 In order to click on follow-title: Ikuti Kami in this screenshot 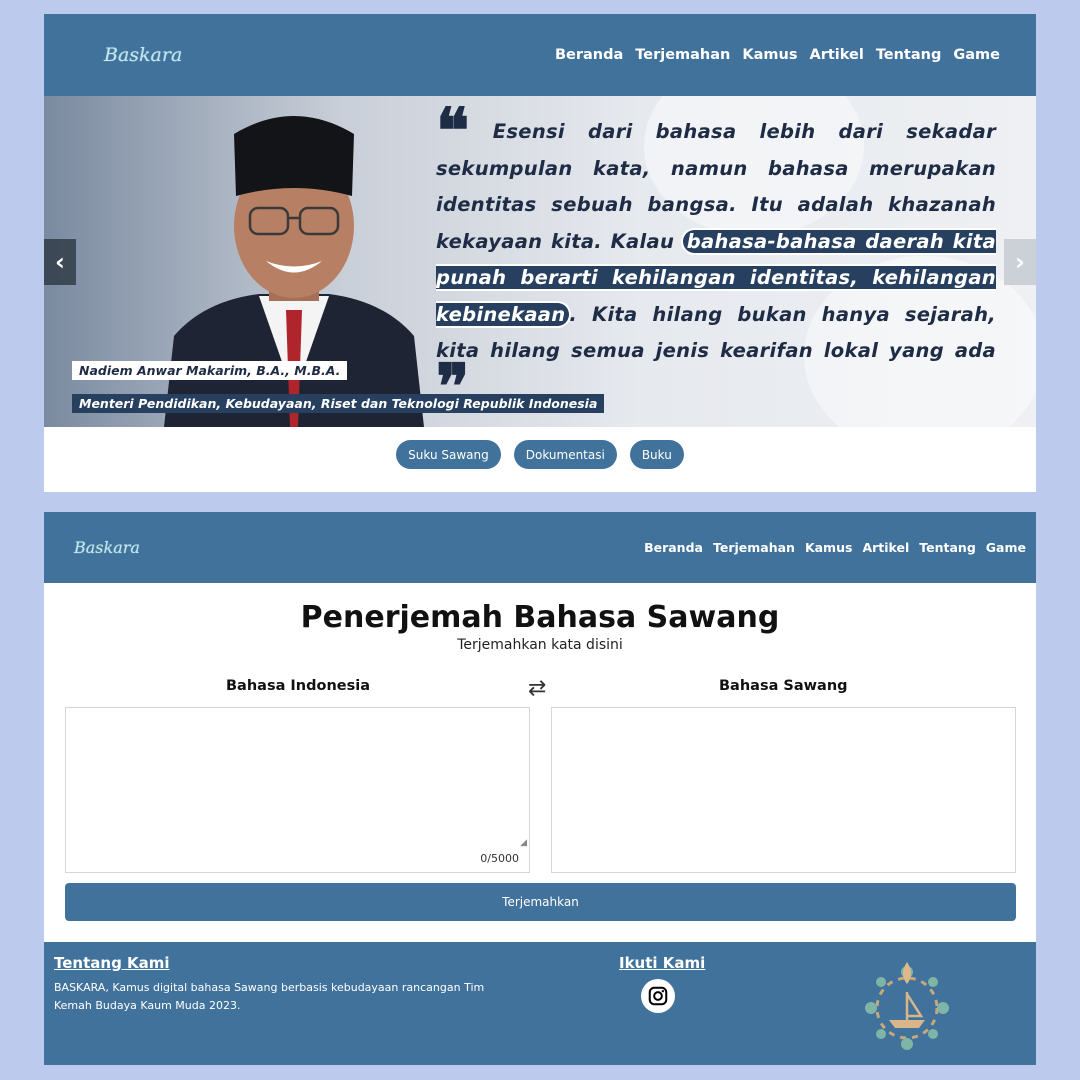, I will do `click(662, 963)`.